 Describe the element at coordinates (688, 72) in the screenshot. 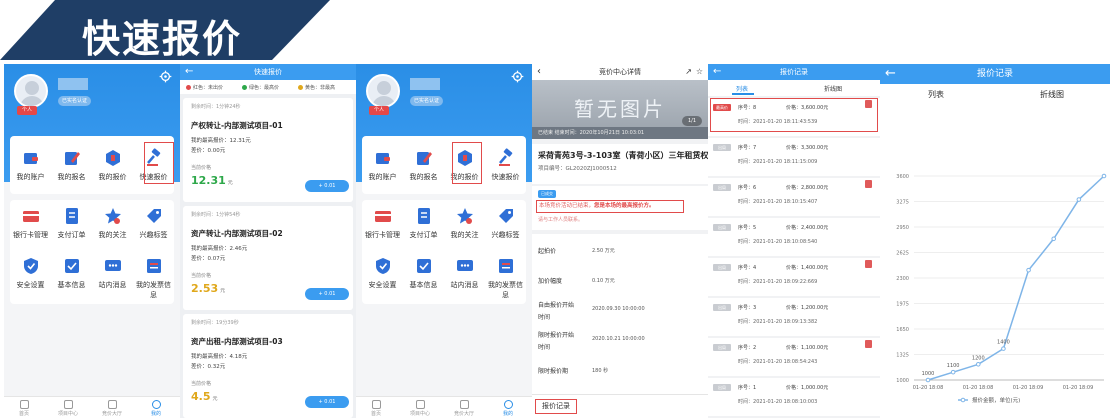

I see `share-icon: ↗` at that location.